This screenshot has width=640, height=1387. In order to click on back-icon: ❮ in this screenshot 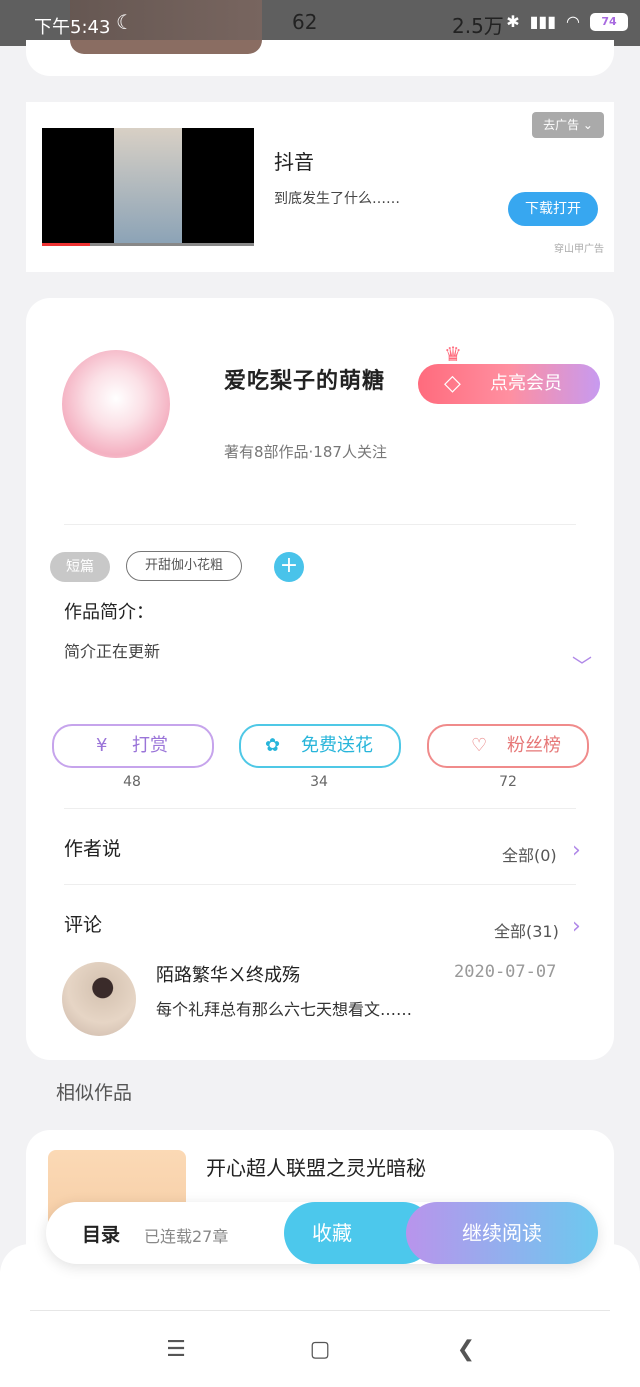, I will do `click(466, 1350)`.